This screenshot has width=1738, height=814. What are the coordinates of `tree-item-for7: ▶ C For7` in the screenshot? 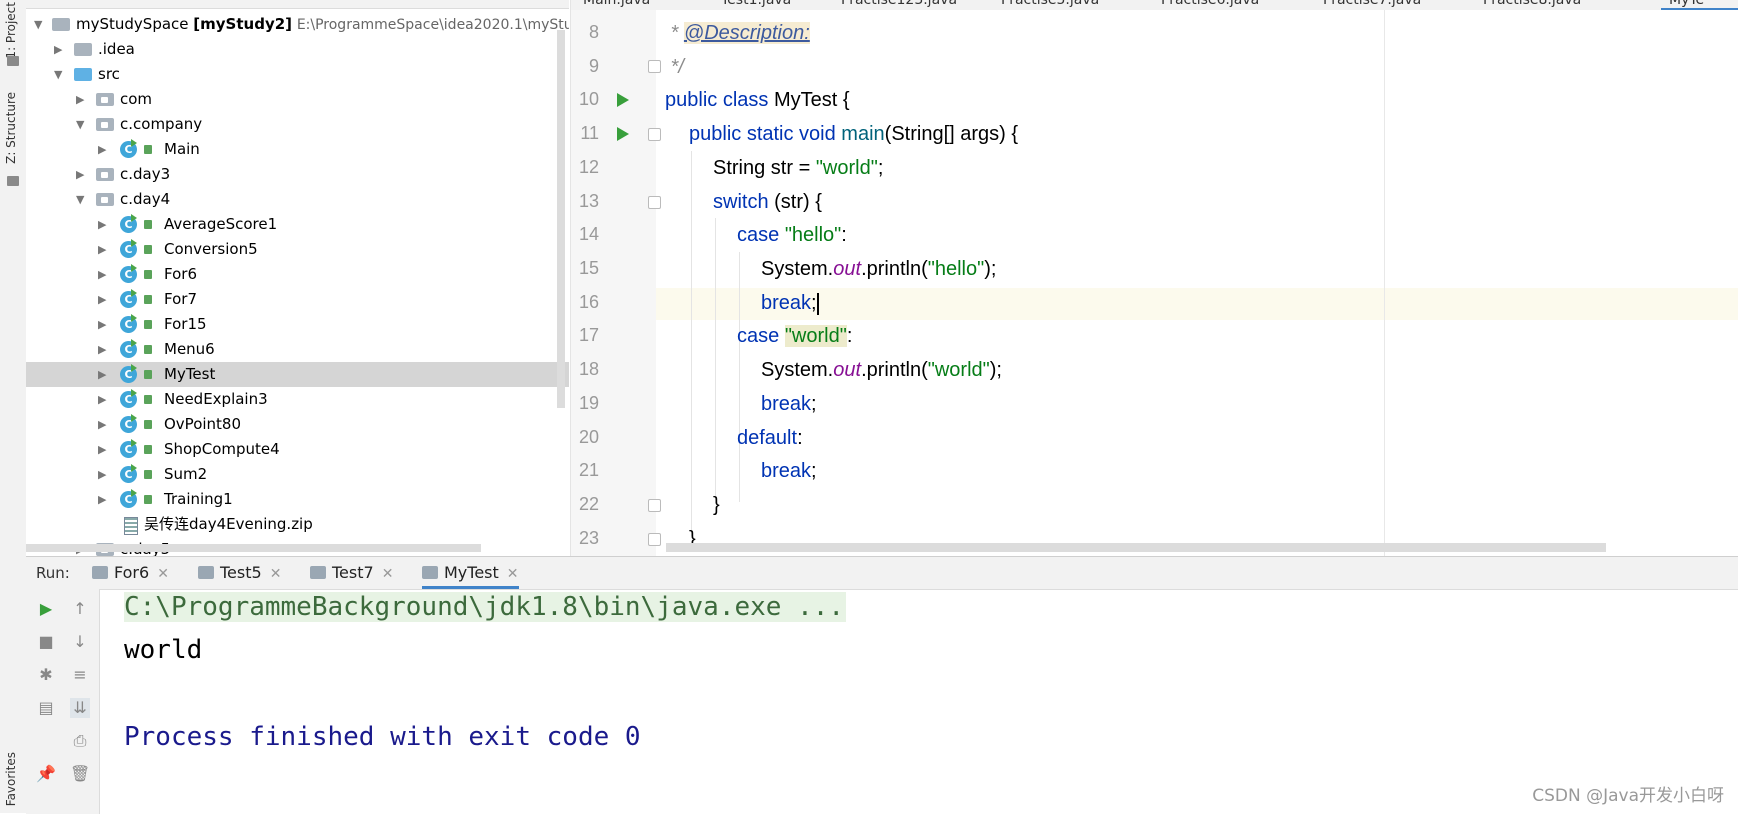 It's located at (297, 299).